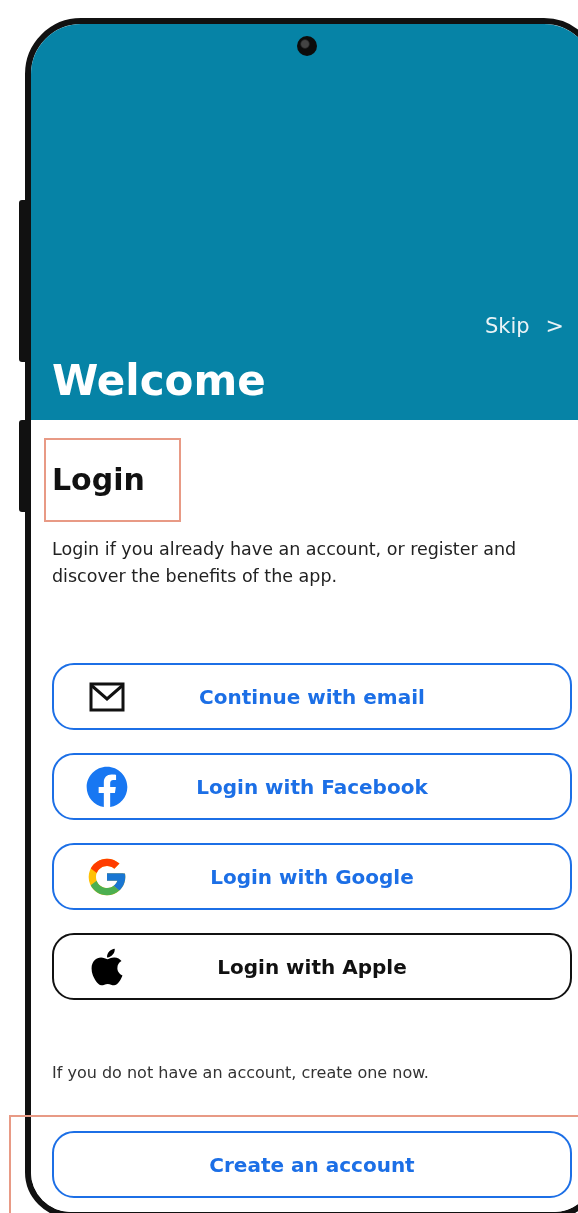  I want to click on login-title: Login, so click(99, 480).